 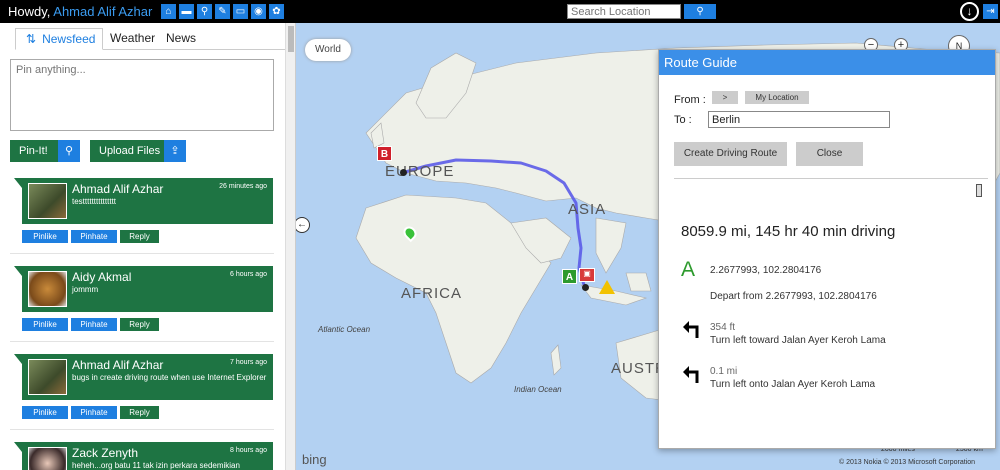 What do you see at coordinates (730, 154) in the screenshot?
I see `create-driving-route-button: Create Driving Route` at bounding box center [730, 154].